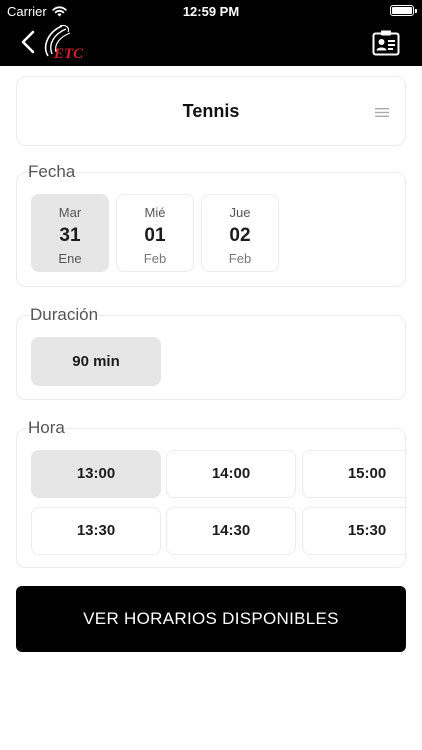  I want to click on time-option: 15:00, so click(353, 474).